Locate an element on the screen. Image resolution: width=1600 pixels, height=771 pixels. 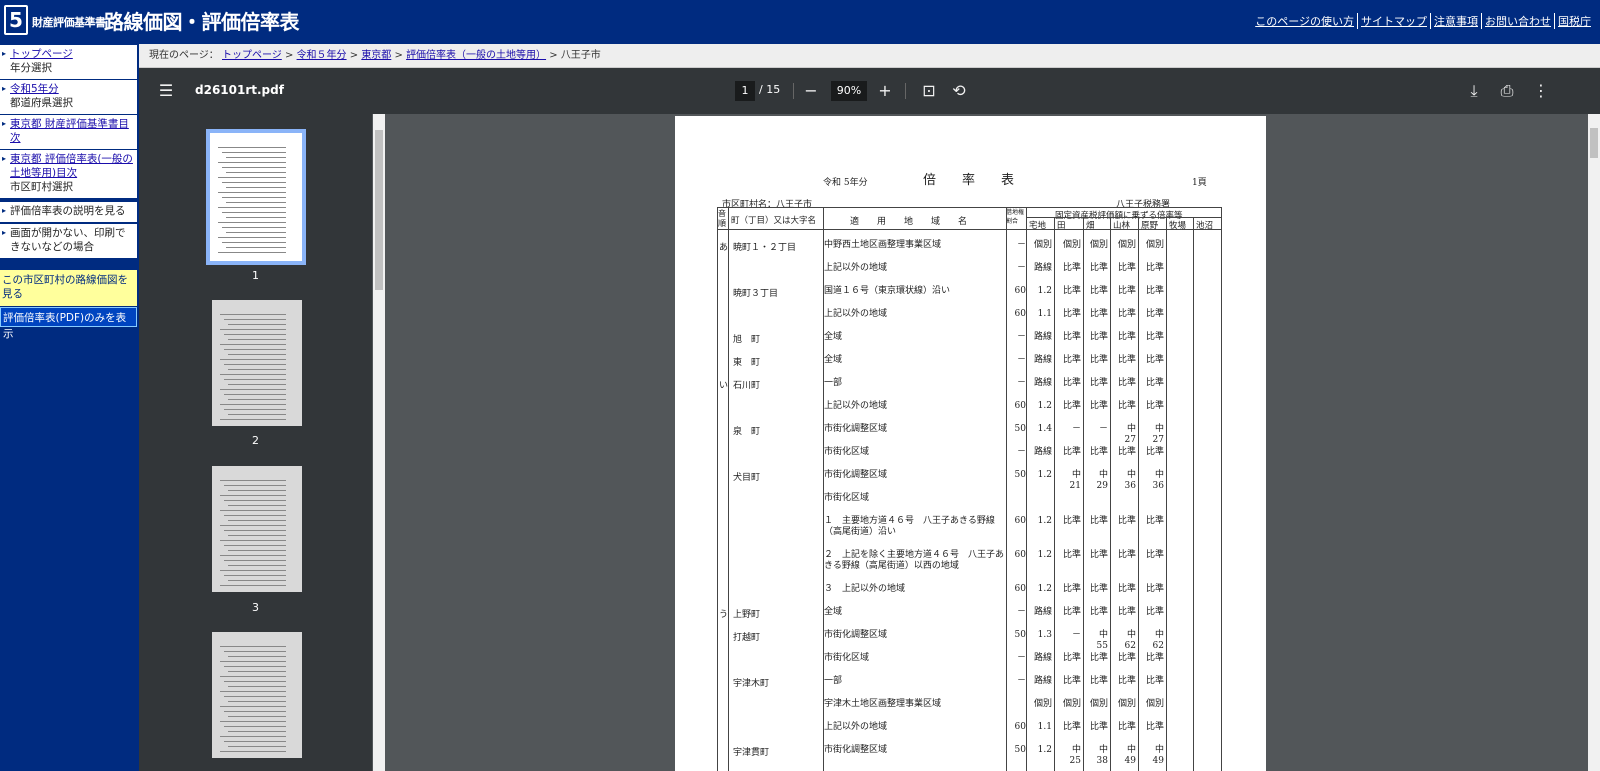
row-rate: 60 is located at coordinates (1020, 555).